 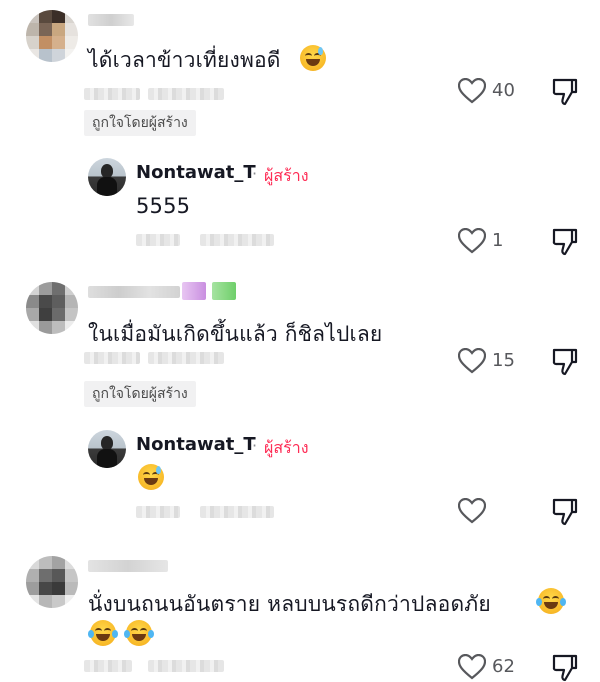 What do you see at coordinates (184, 60) in the screenshot?
I see `comment-text: ได้เวลาข้าวเที่ยงพอดี` at bounding box center [184, 60].